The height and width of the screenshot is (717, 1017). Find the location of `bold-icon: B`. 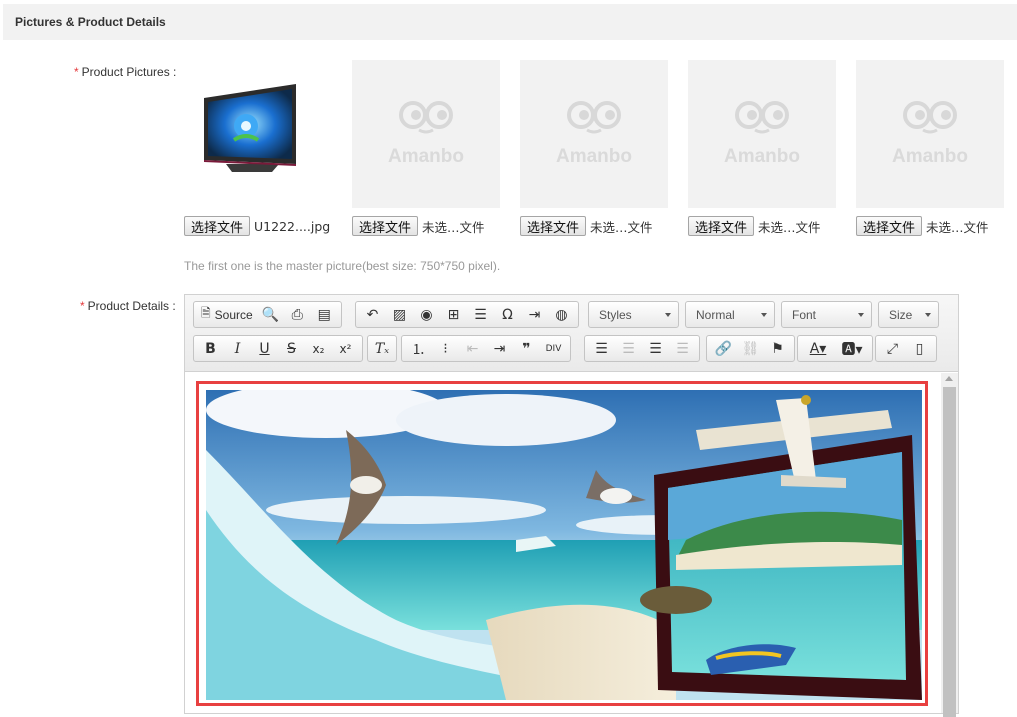

bold-icon: B is located at coordinates (210, 349).